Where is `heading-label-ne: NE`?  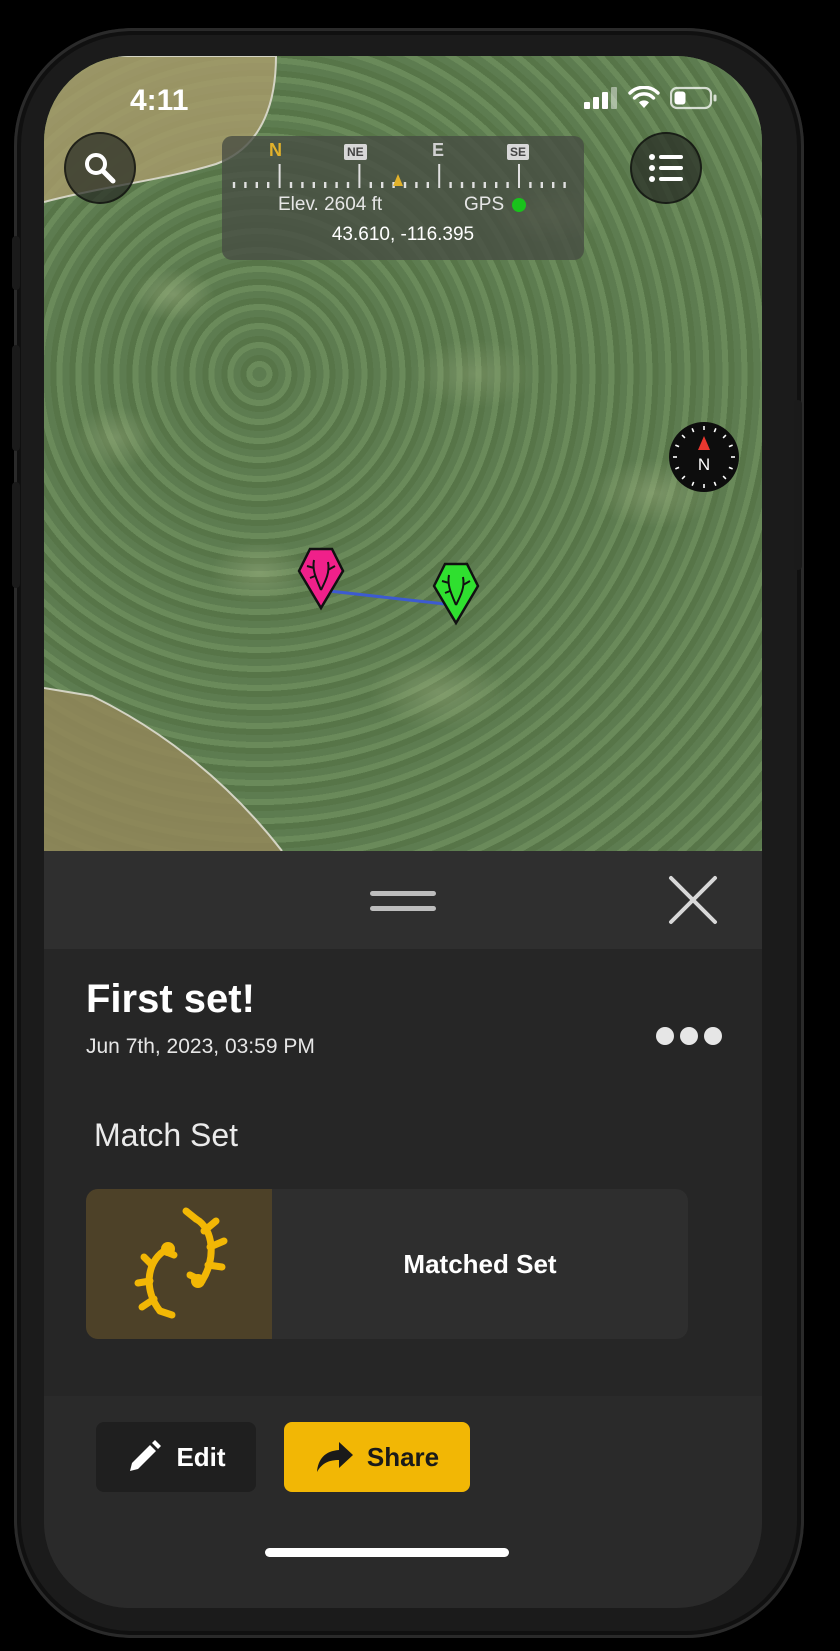
heading-label-ne: NE is located at coordinates (355, 152).